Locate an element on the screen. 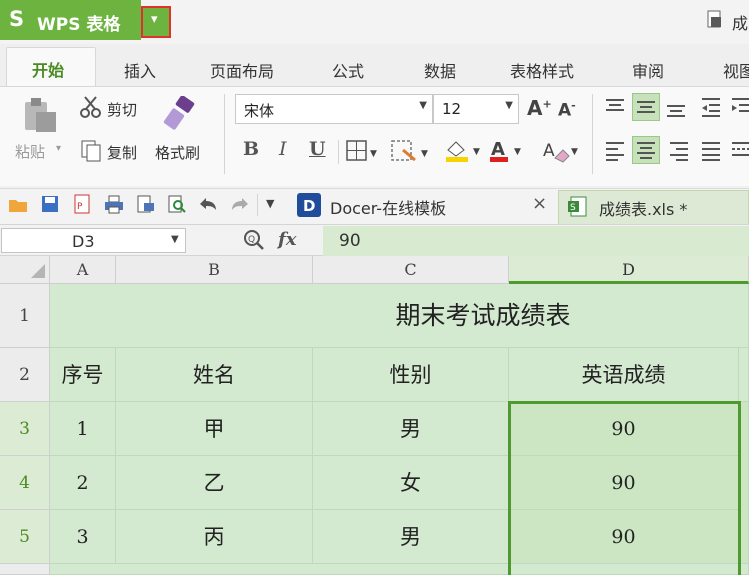 This screenshot has height=575, width=749. decrease-font-icon: A- is located at coordinates (567, 110).